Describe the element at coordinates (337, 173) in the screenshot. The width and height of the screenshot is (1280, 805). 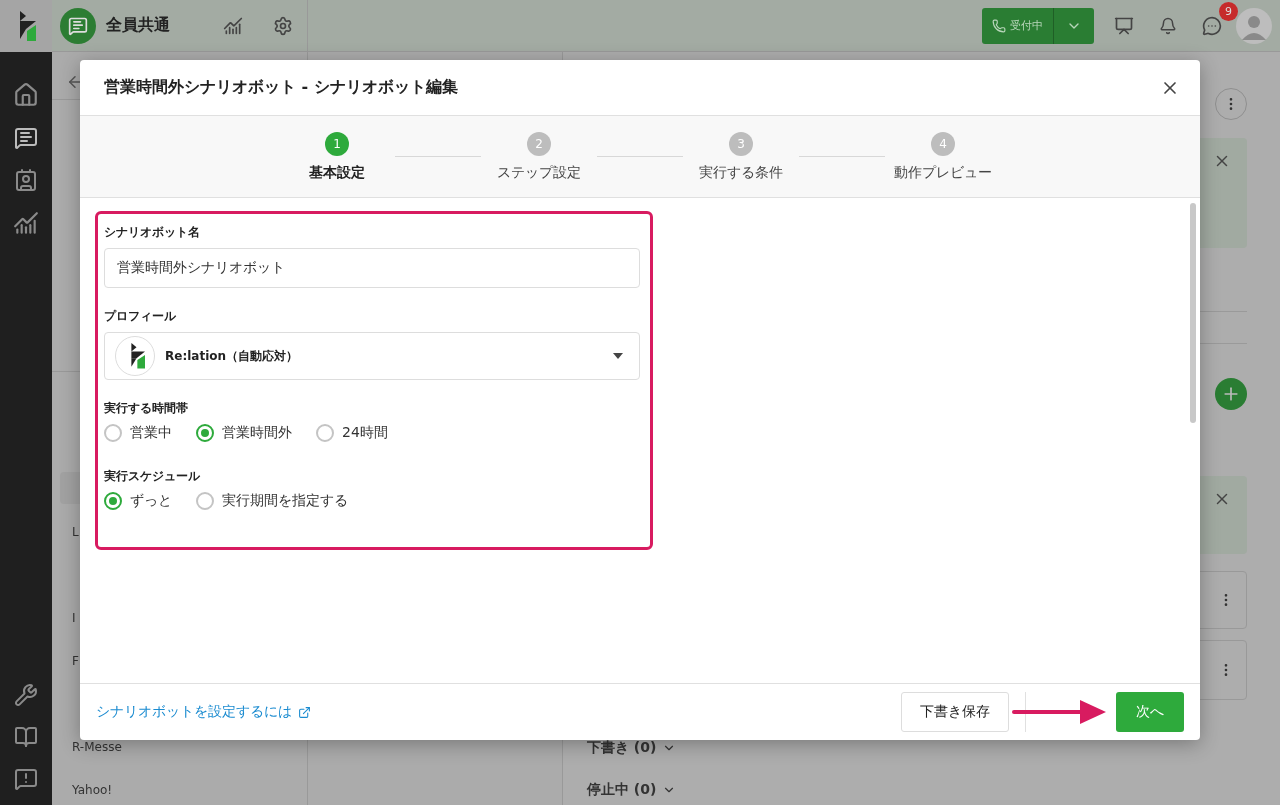
I see `step-label: 基本設定` at that location.